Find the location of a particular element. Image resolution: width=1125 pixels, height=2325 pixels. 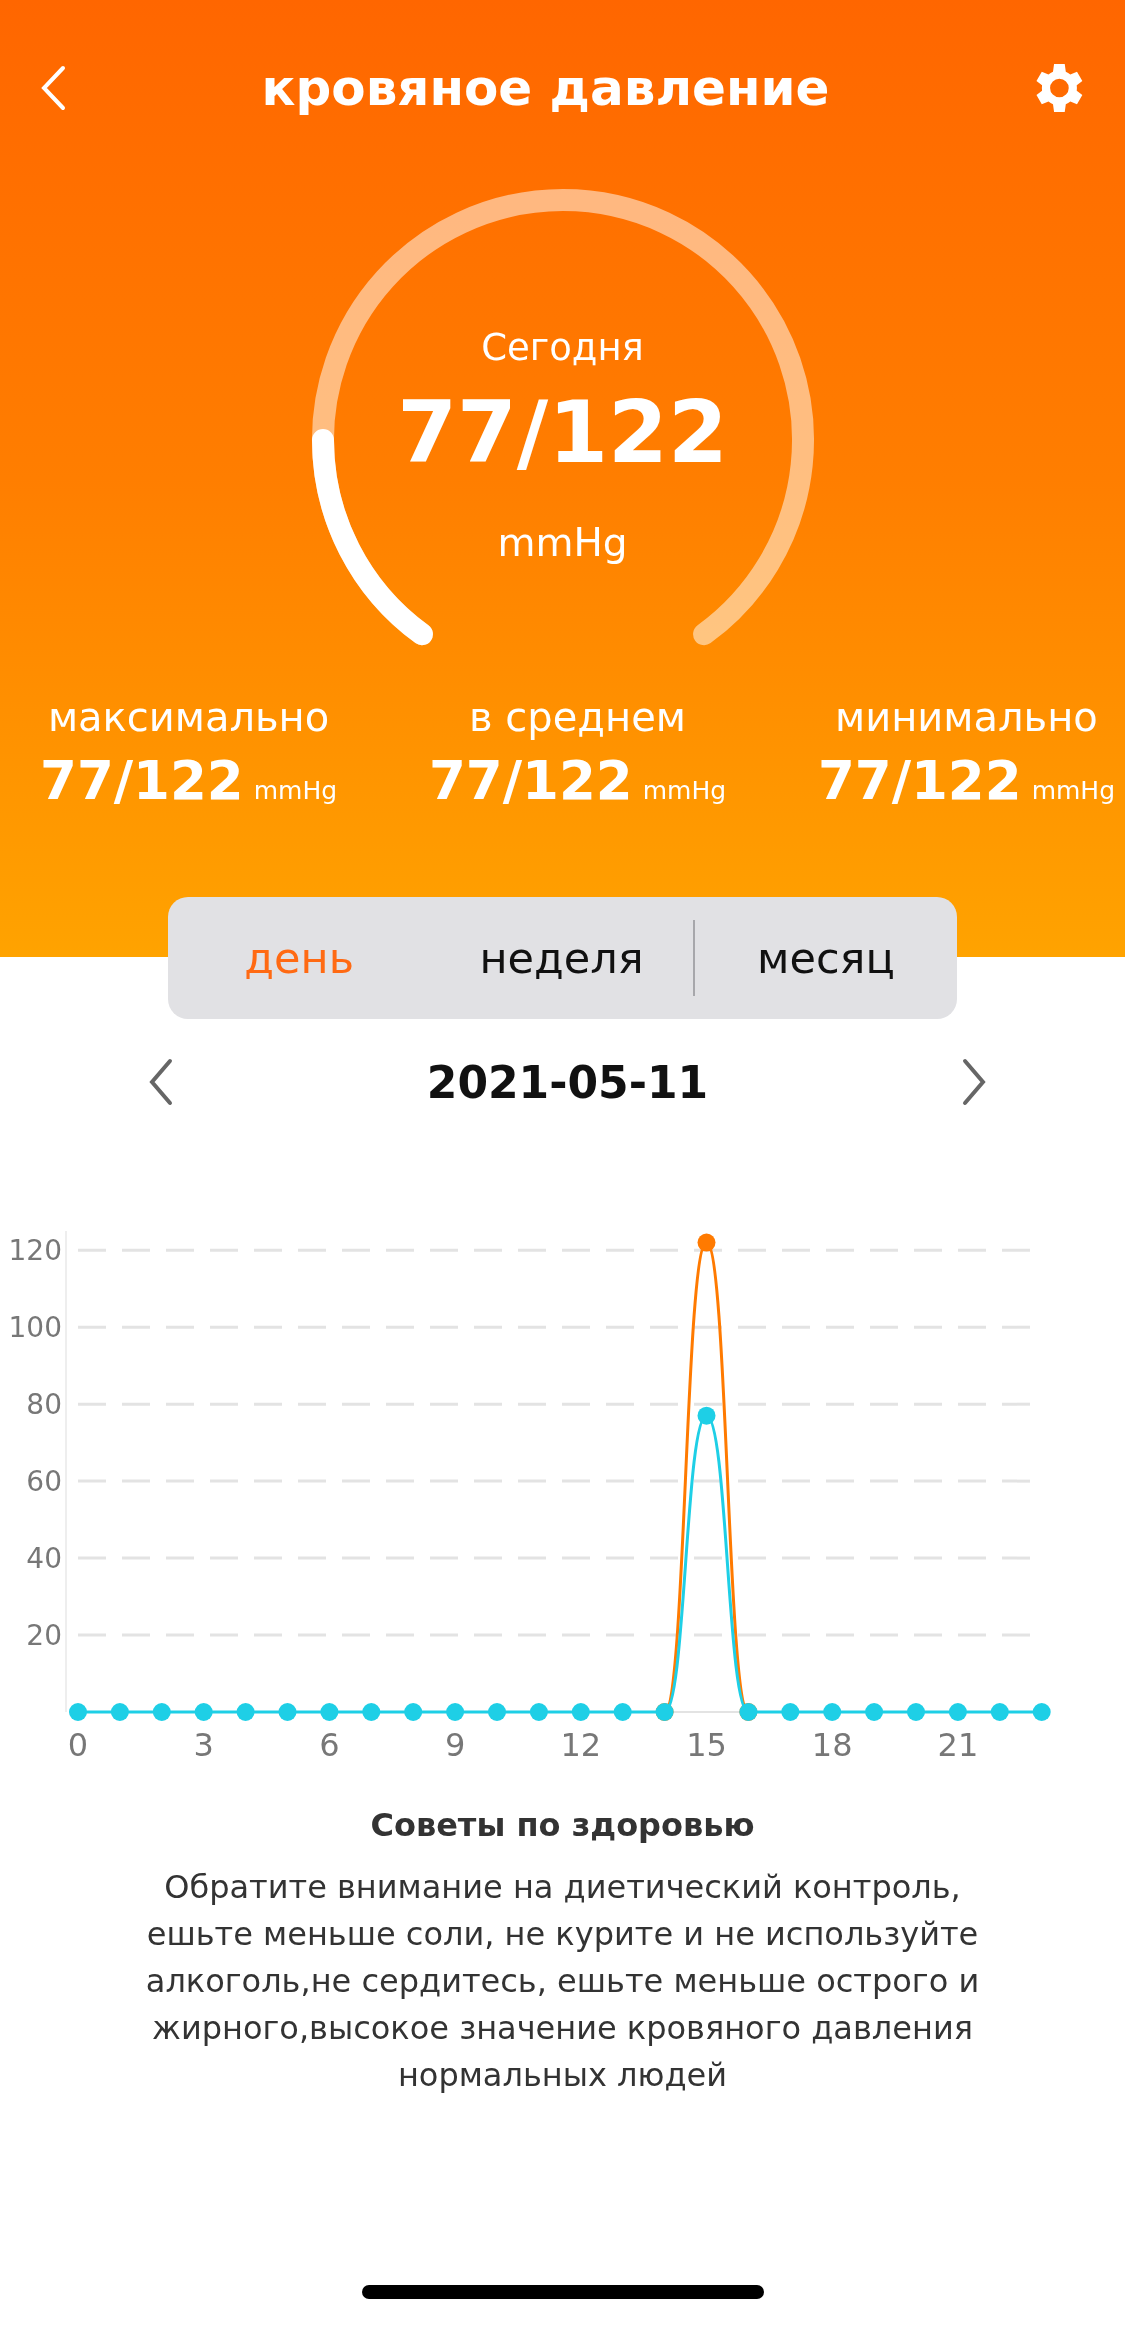

y-axis-label: 60 is located at coordinates (44, 1482).